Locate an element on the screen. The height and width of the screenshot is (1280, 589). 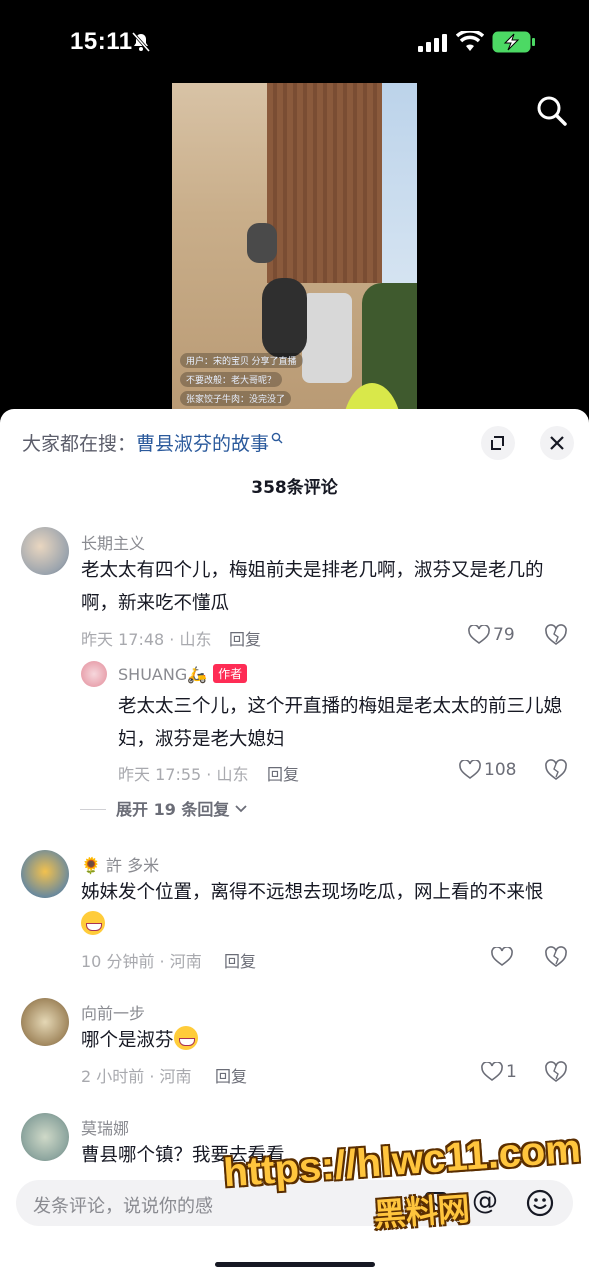
like-count: 108 is located at coordinates (500, 770).